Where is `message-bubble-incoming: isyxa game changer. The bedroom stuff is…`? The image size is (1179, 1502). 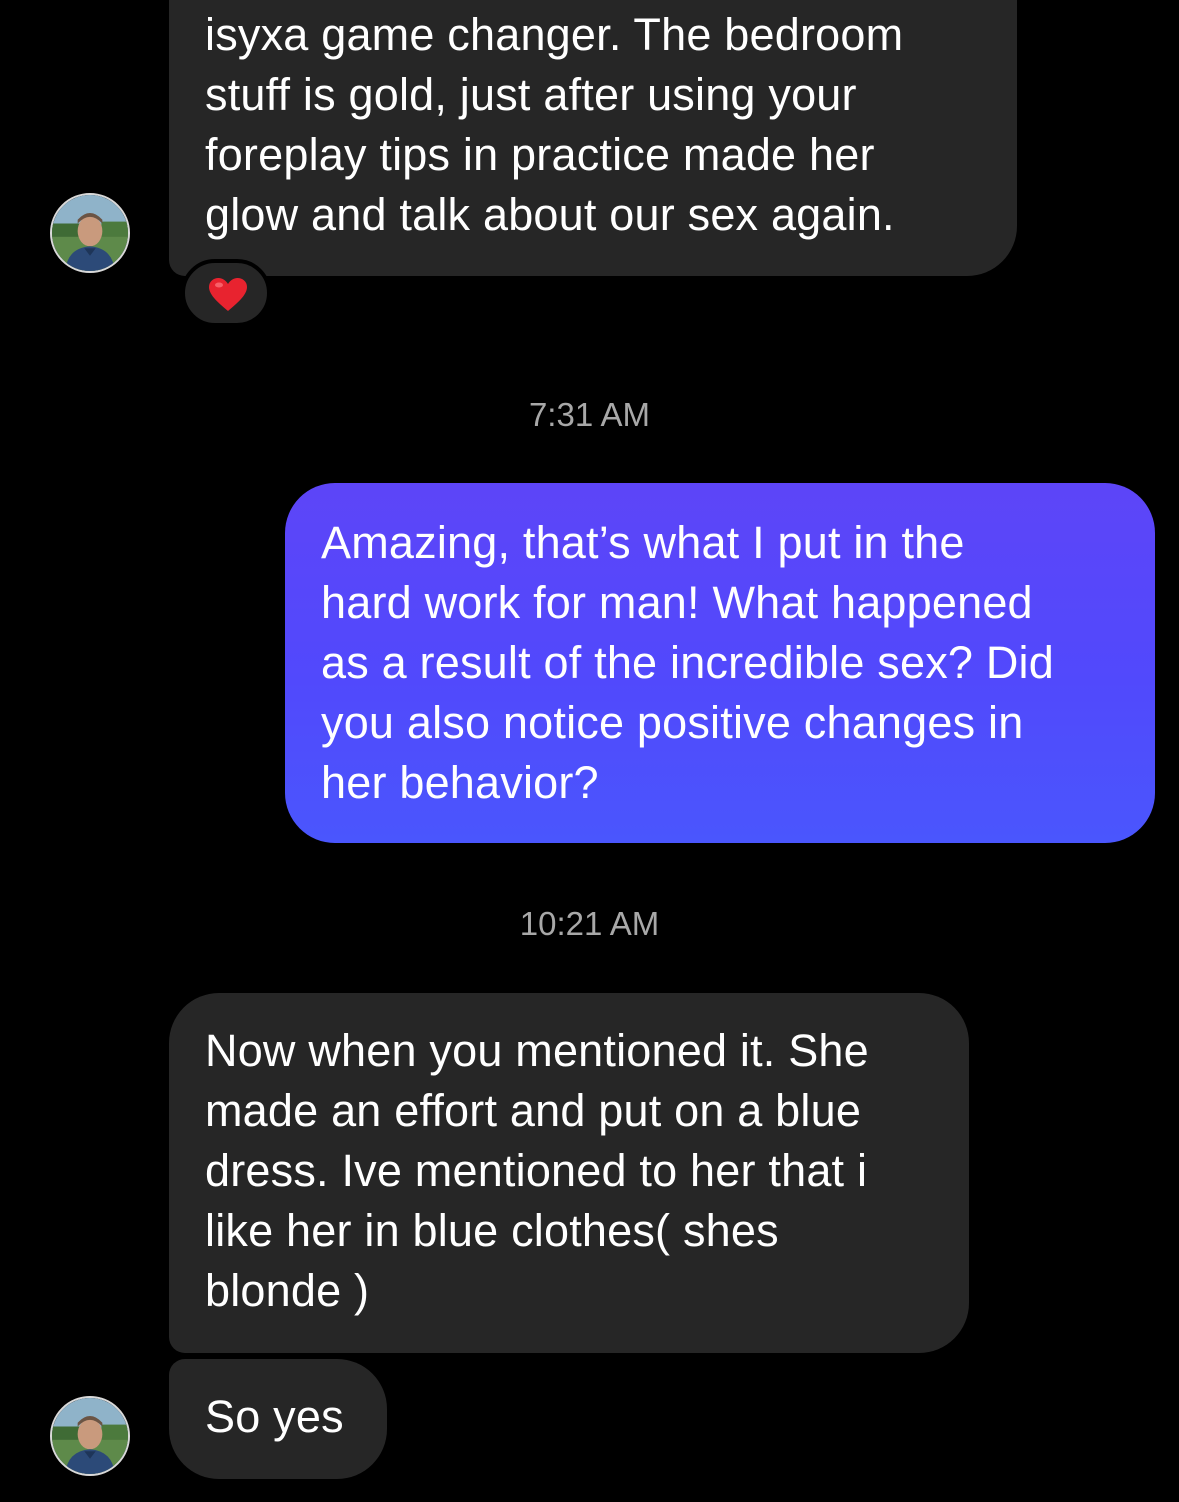
message-bubble-incoming: isyxa game changer. The bedroom stuff is… is located at coordinates (593, 138).